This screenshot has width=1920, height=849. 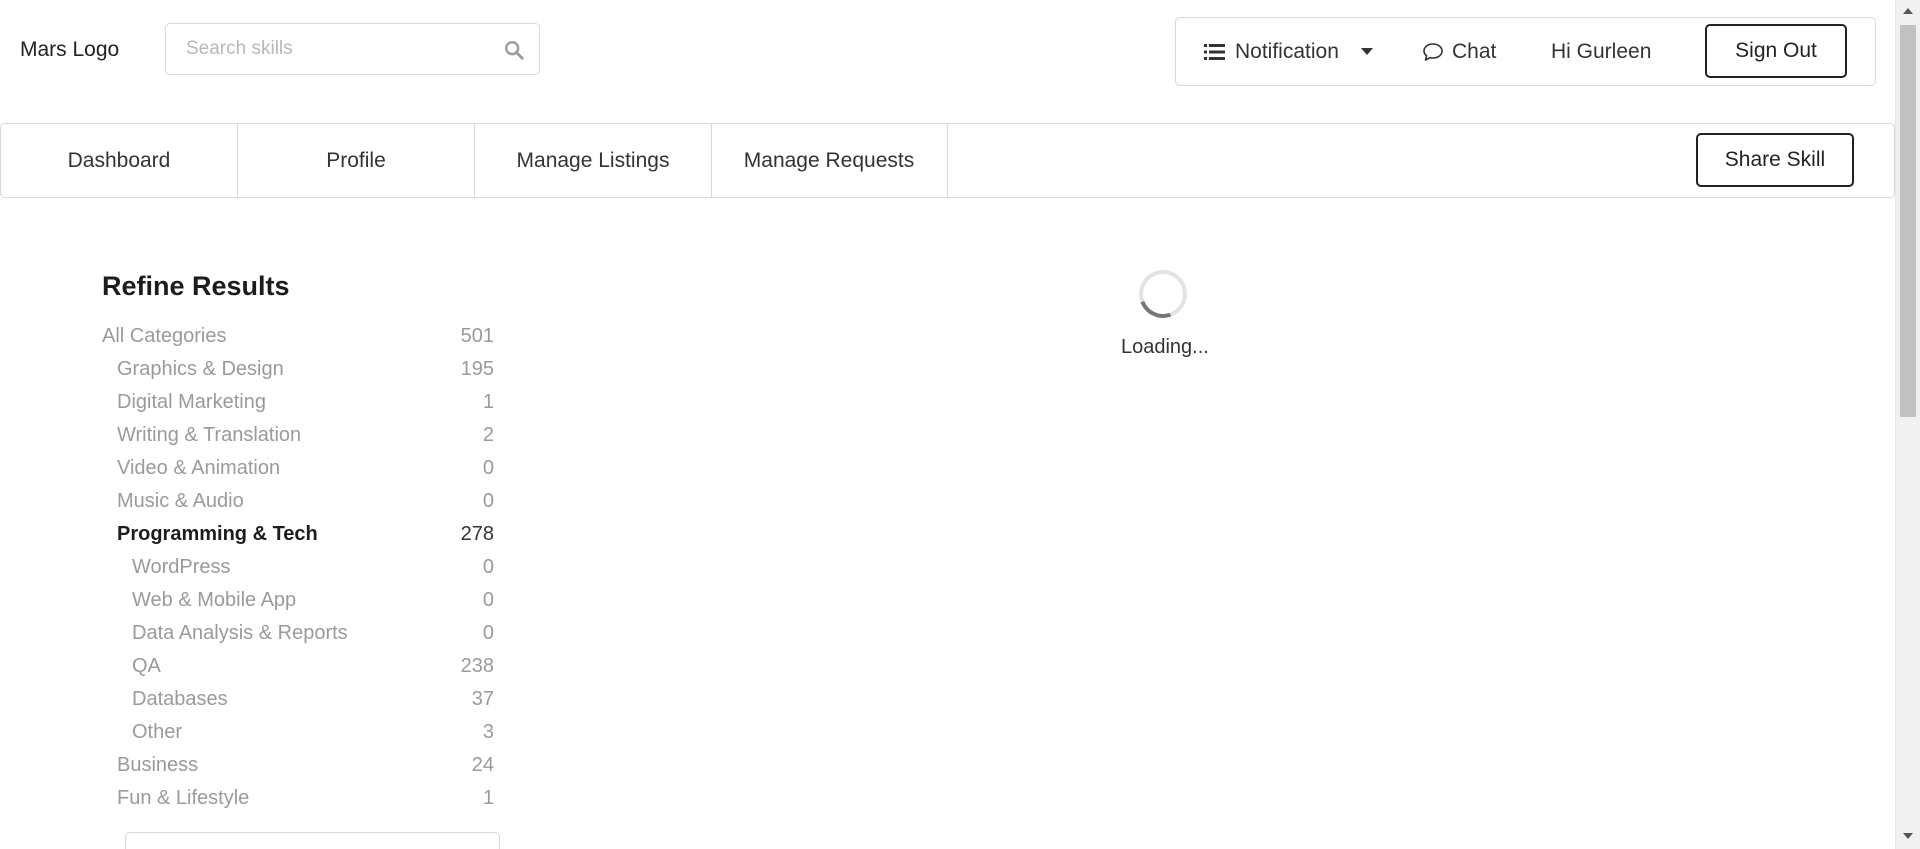 What do you see at coordinates (1601, 51) in the screenshot?
I see `user-greeting: Hi Gurleen` at bounding box center [1601, 51].